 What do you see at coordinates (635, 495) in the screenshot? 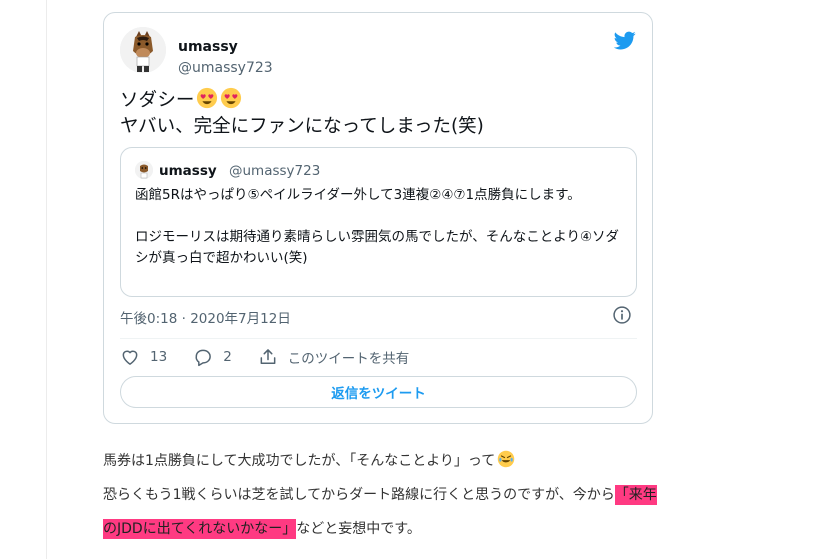
I see `highlighted-text: 「来年` at bounding box center [635, 495].